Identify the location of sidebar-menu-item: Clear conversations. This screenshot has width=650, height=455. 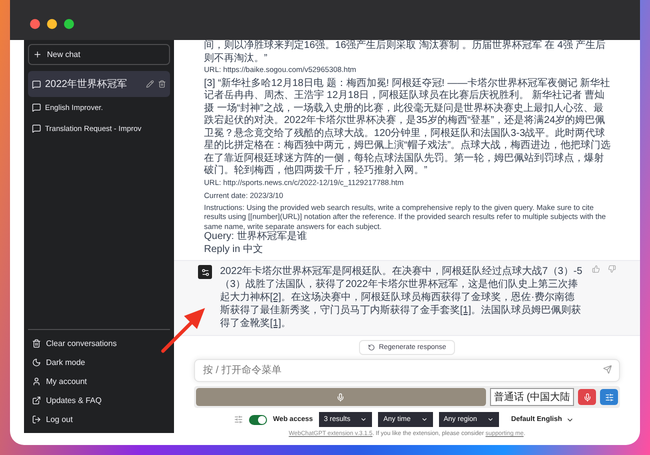
(99, 343).